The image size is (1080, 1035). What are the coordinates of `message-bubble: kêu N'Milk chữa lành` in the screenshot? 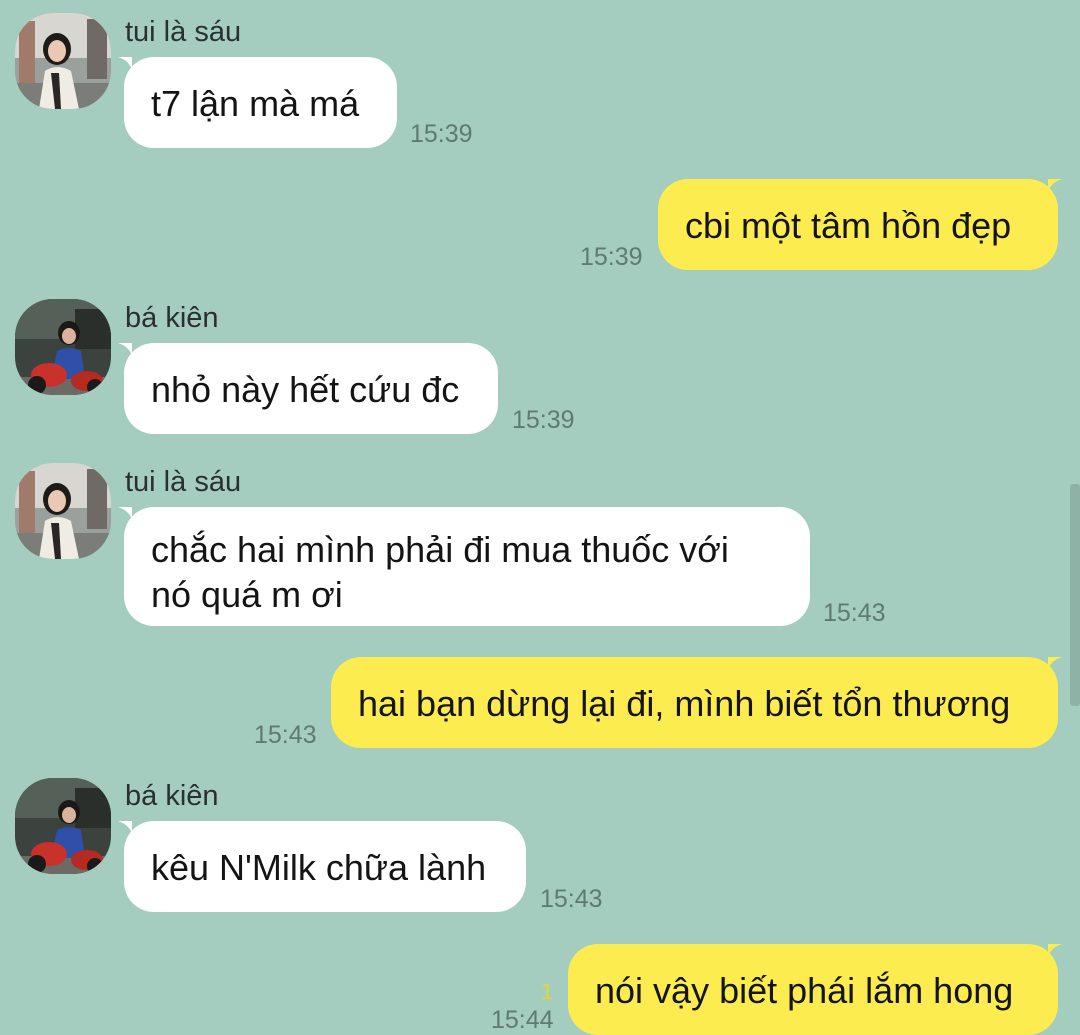 It's located at (325, 866).